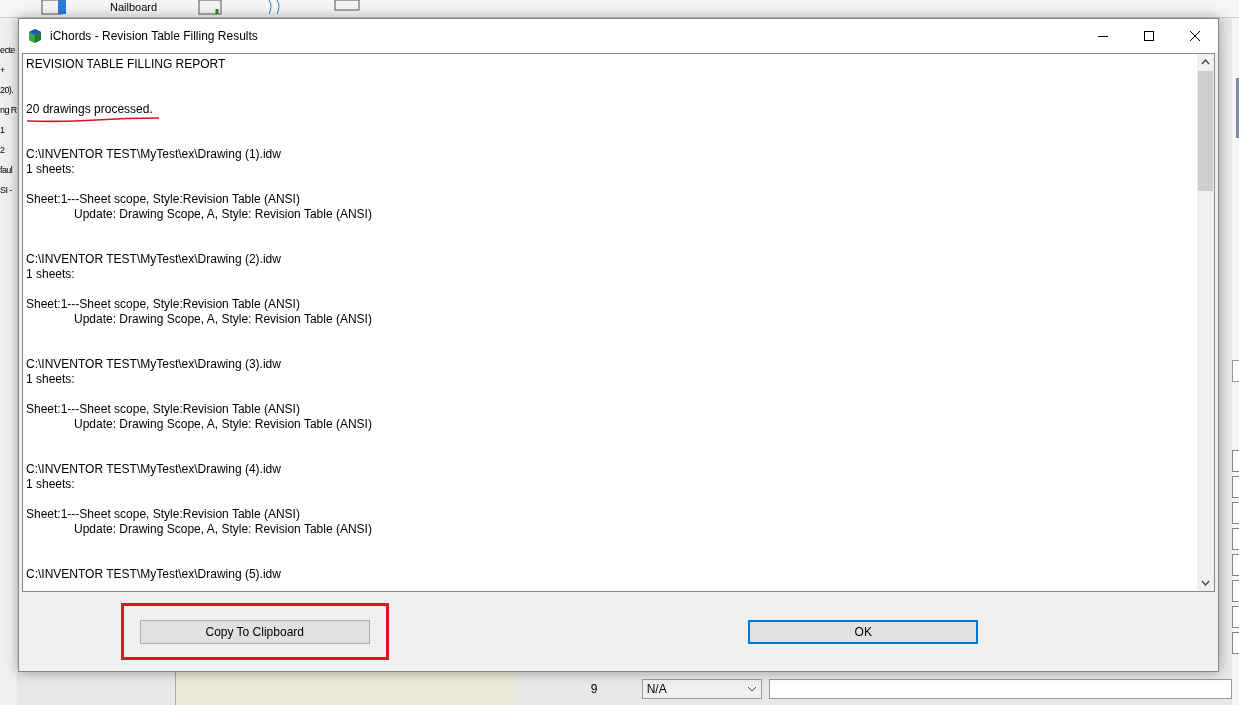 This screenshot has width=1239, height=705. Describe the element at coordinates (1000, 688) in the screenshot. I see `input-field` at that location.